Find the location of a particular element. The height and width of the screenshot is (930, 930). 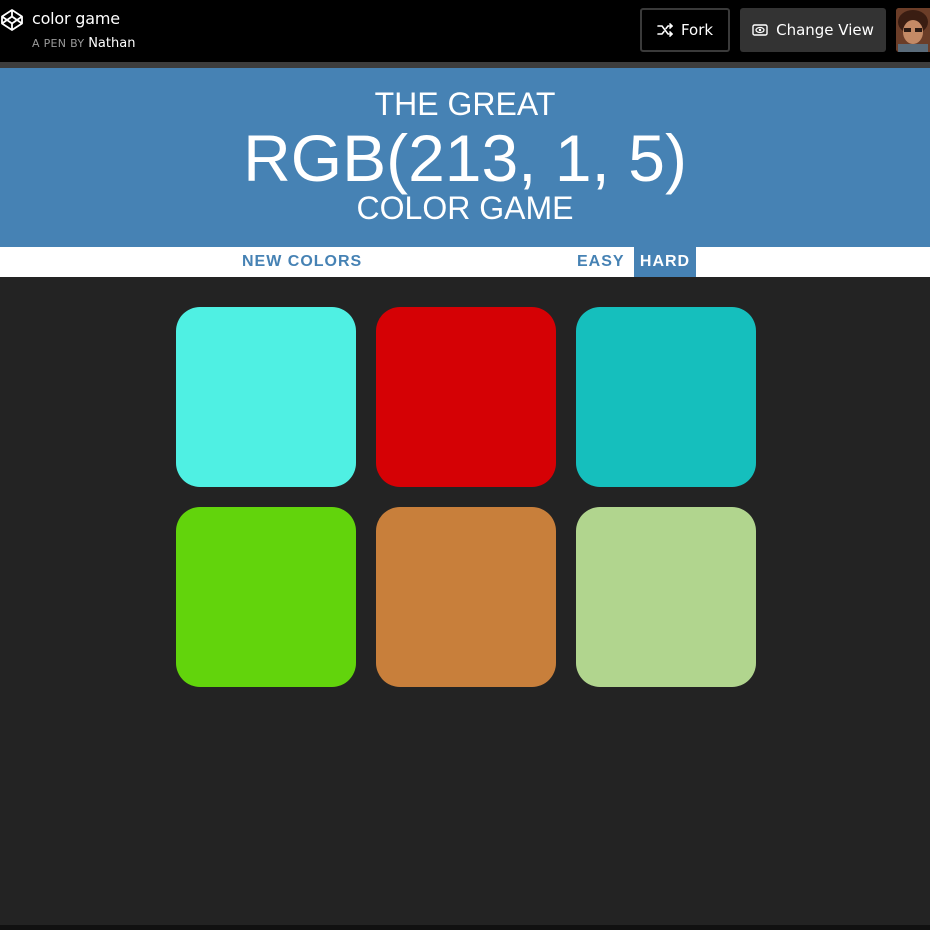

byline-prefix: A PEN BY is located at coordinates (58, 43).